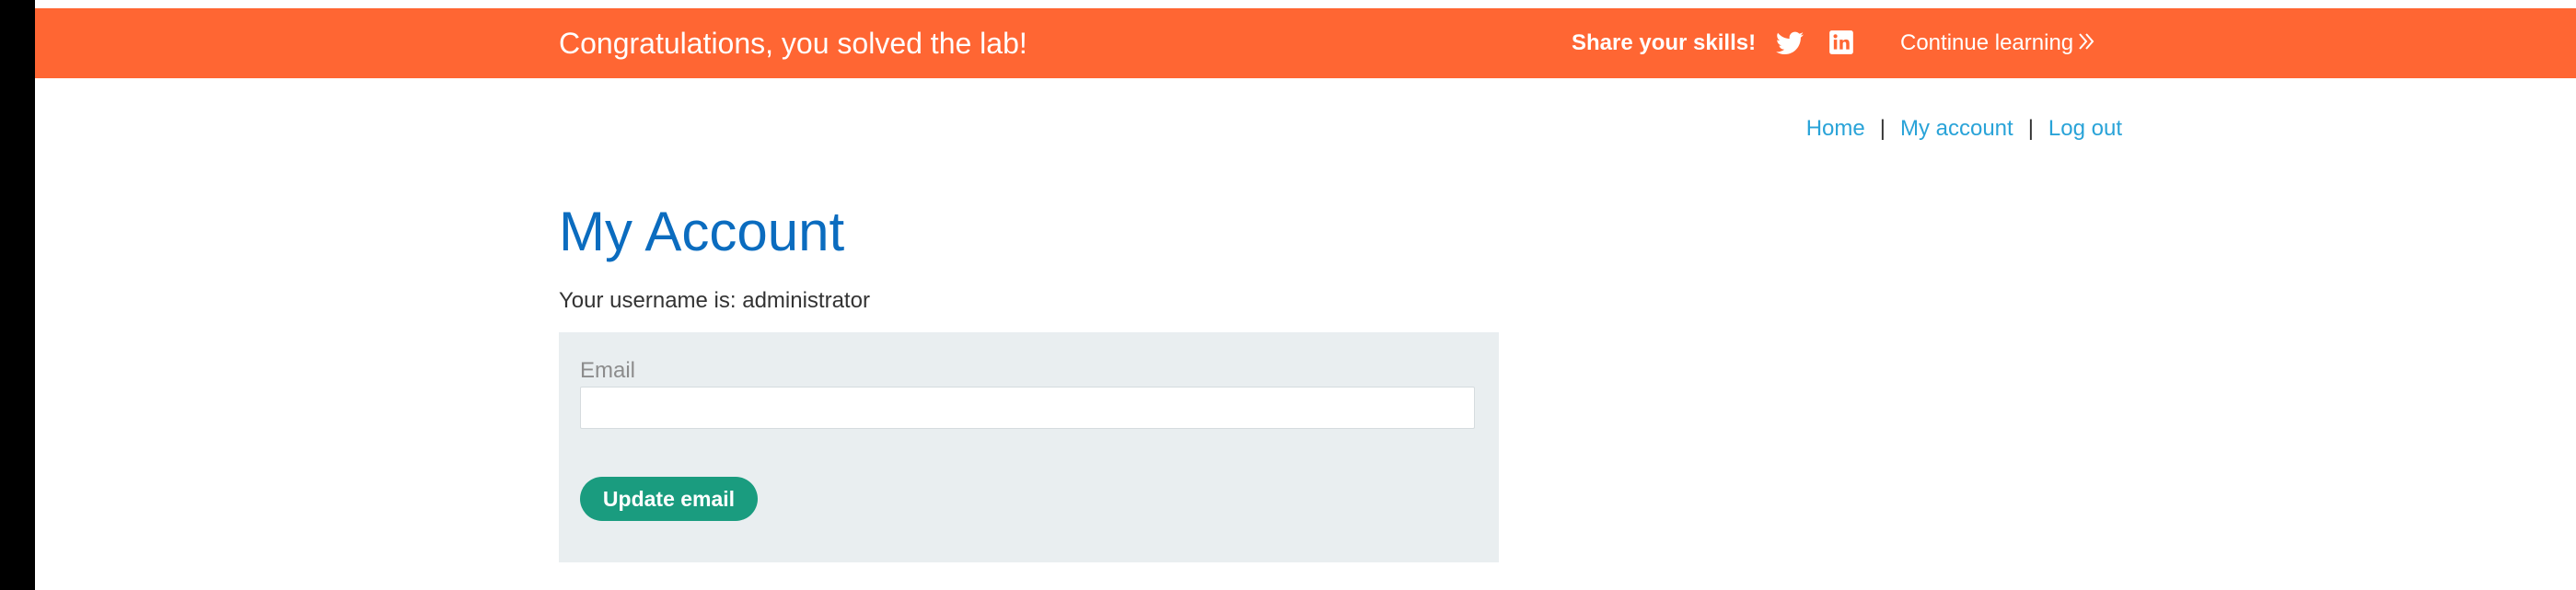  I want to click on continue-learning-link: Continue learning, so click(1997, 43).